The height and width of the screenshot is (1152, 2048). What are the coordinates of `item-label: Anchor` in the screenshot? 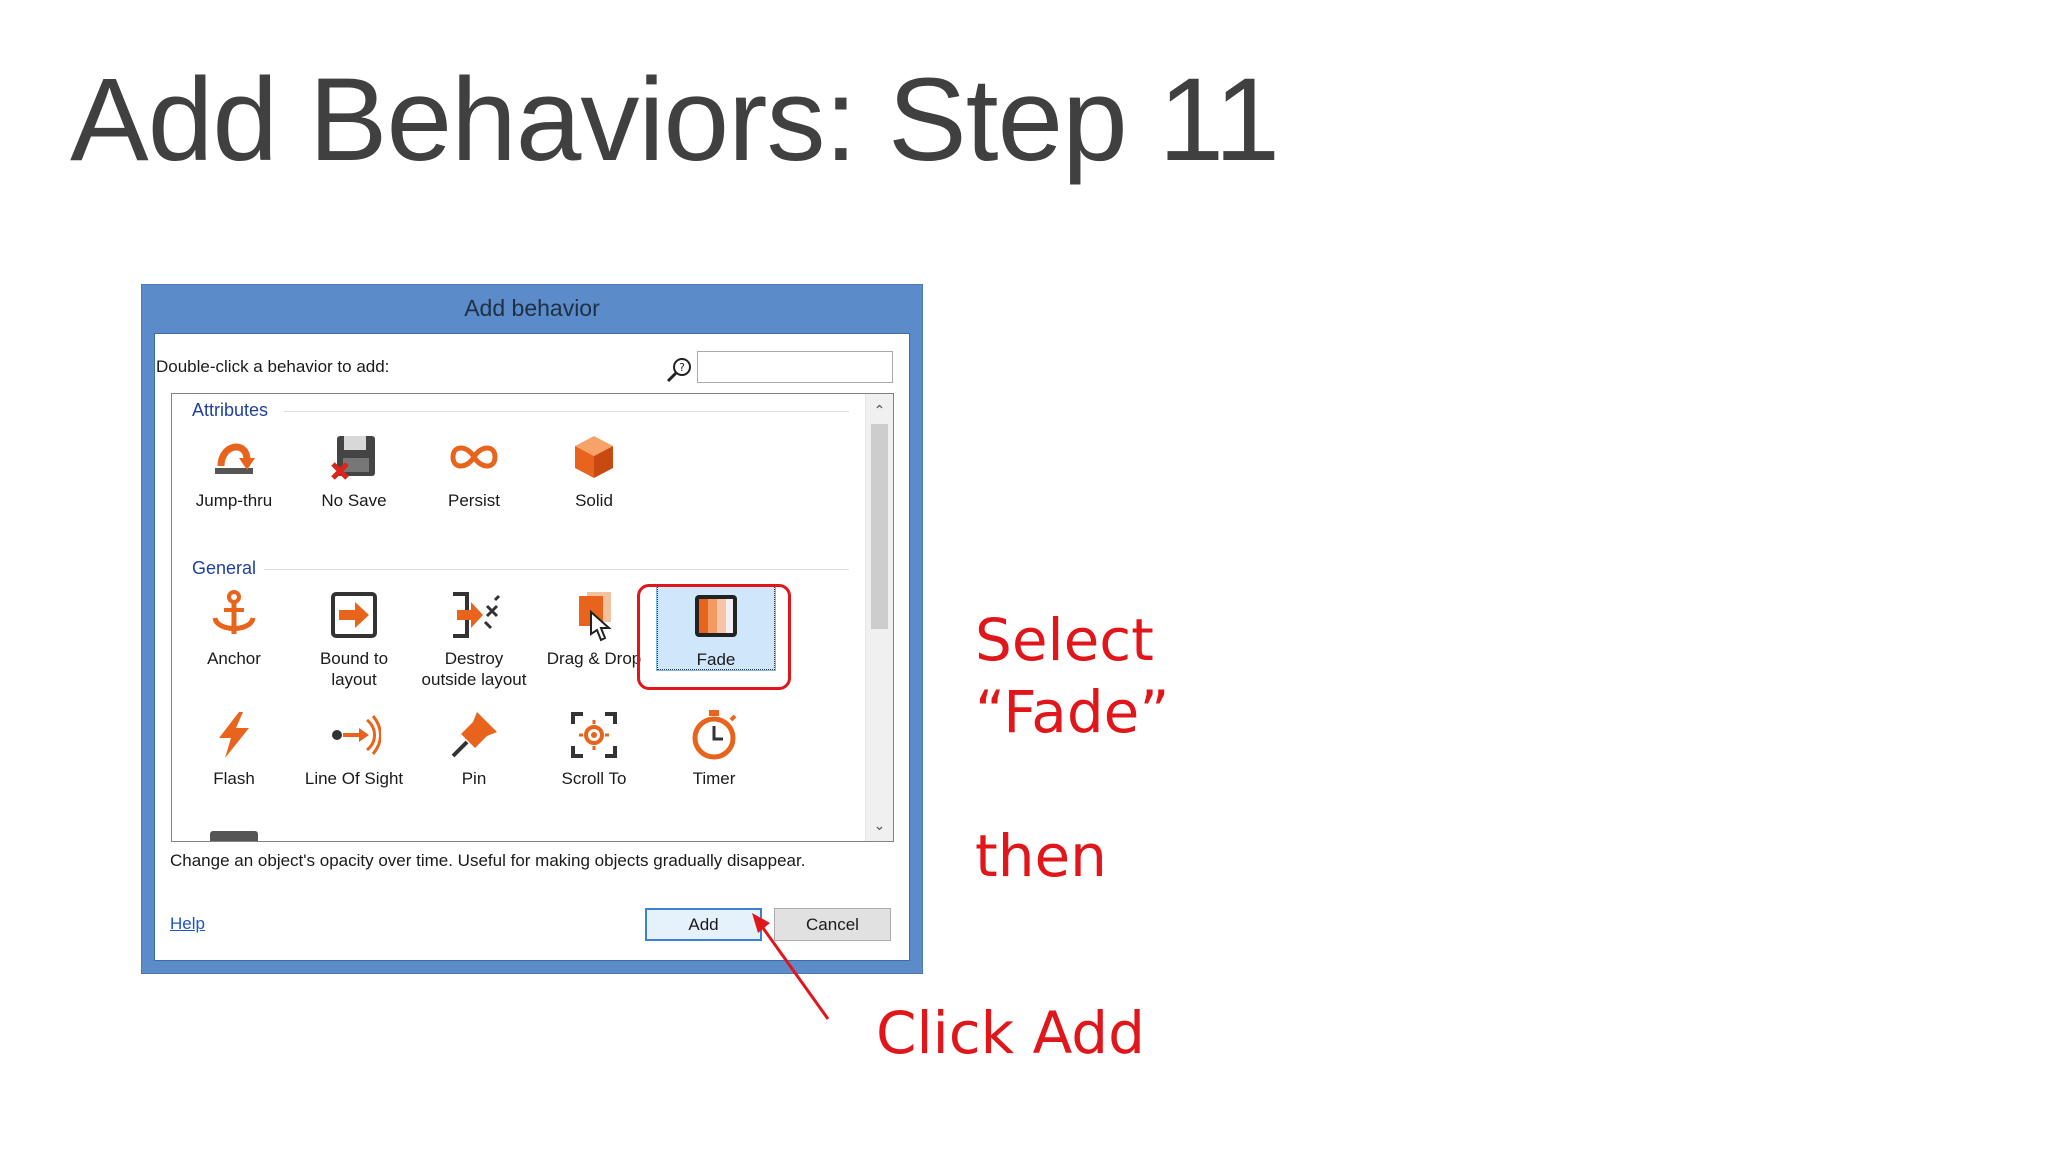 It's located at (234, 658).